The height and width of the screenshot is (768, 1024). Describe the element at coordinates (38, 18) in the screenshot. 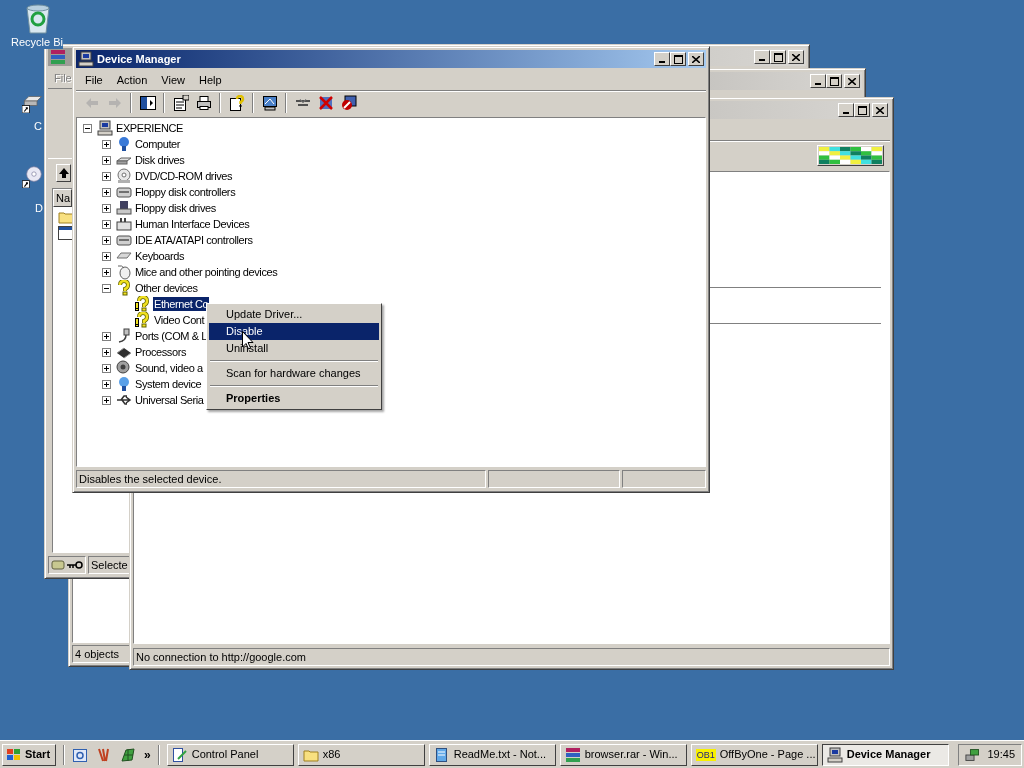

I see `recycle-bin-icon` at that location.